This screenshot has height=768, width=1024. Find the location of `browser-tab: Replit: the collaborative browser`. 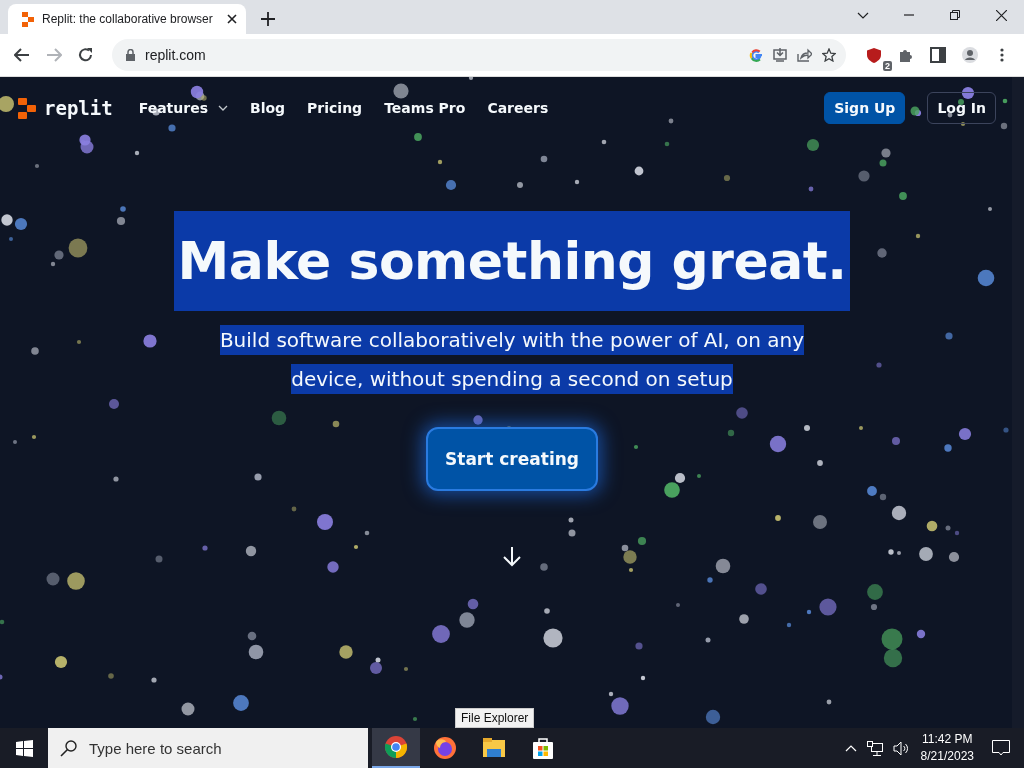

browser-tab: Replit: the collaborative browser is located at coordinates (127, 19).